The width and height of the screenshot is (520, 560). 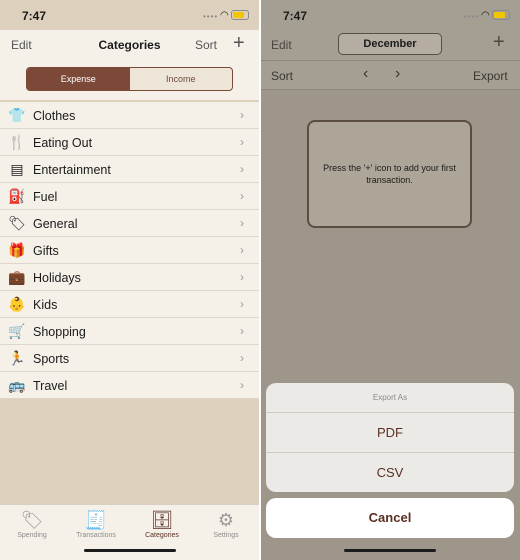 I want to click on category-row: 🎁 Gifts ›, so click(x=129, y=250).